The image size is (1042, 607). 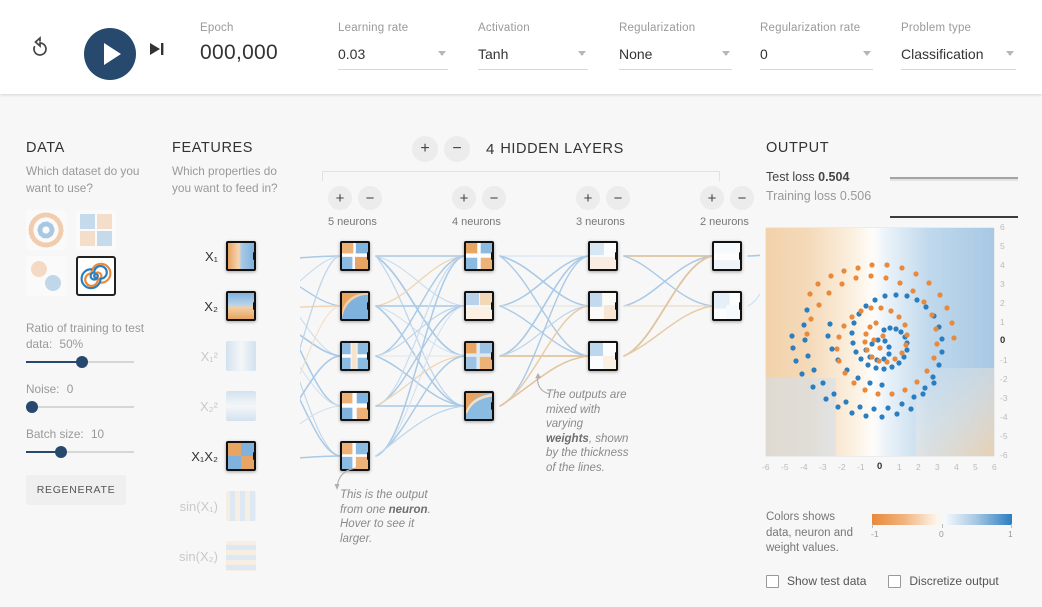 What do you see at coordinates (1002, 265) in the screenshot?
I see `y-tick: 4` at bounding box center [1002, 265].